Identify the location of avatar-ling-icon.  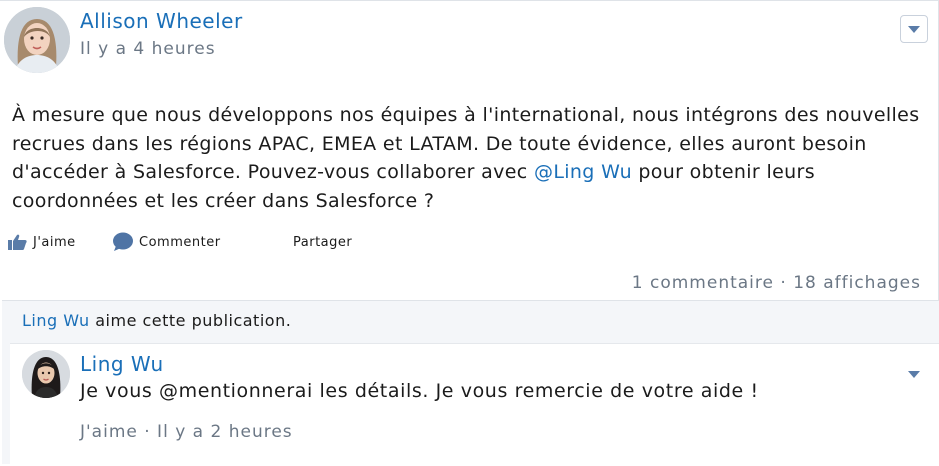
(46, 374).